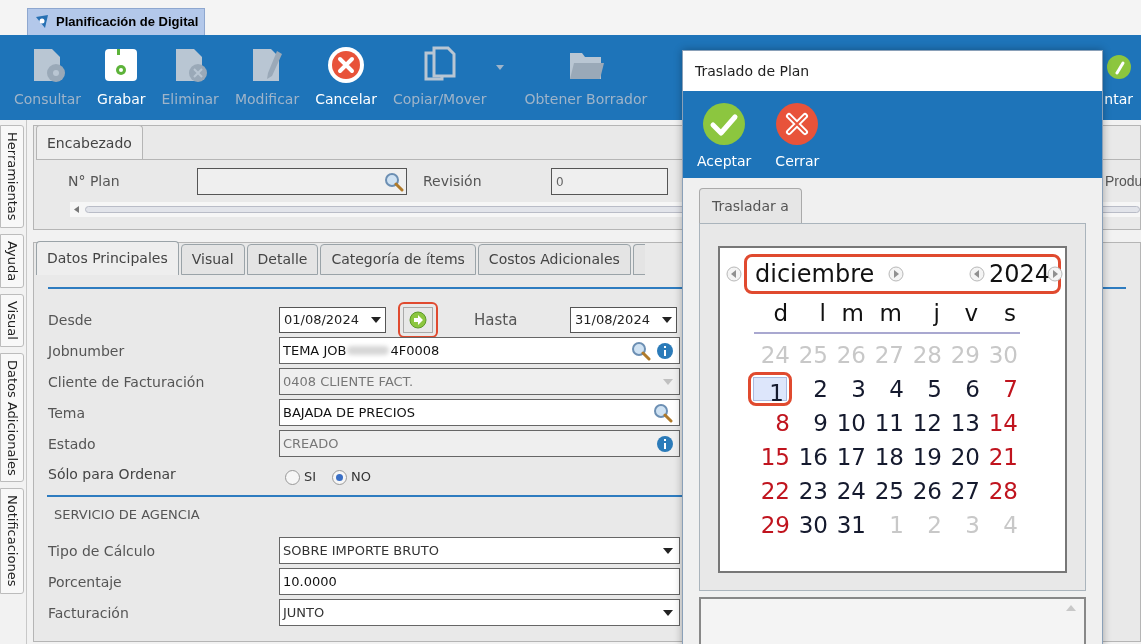  I want to click on month-label: diciembre, so click(815, 274).